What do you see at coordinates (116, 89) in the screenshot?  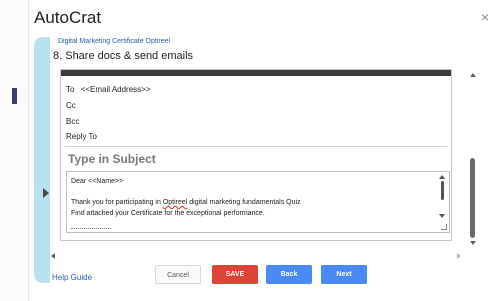 I see `to-value: <<Email Address>>` at bounding box center [116, 89].